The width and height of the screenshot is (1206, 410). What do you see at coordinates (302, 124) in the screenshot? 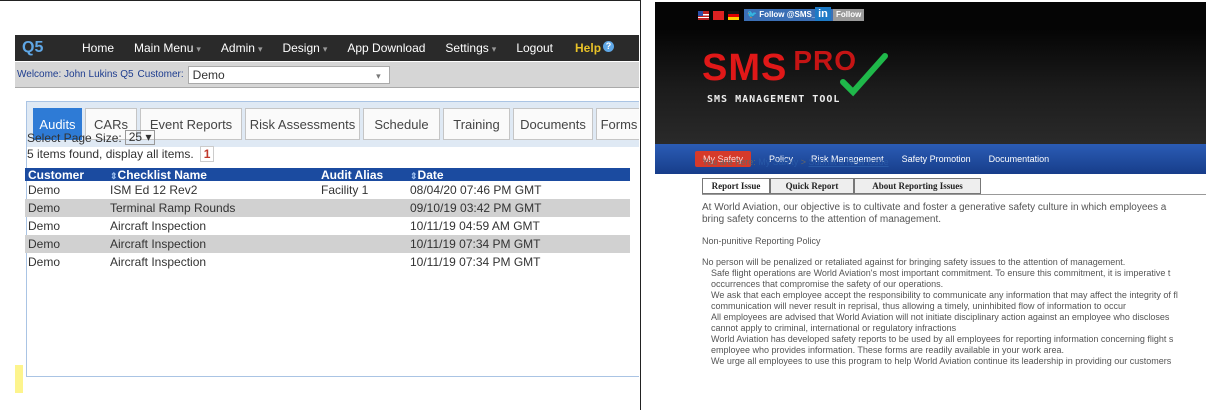
I see `tab-risk-assessments: Risk Assessments` at bounding box center [302, 124].